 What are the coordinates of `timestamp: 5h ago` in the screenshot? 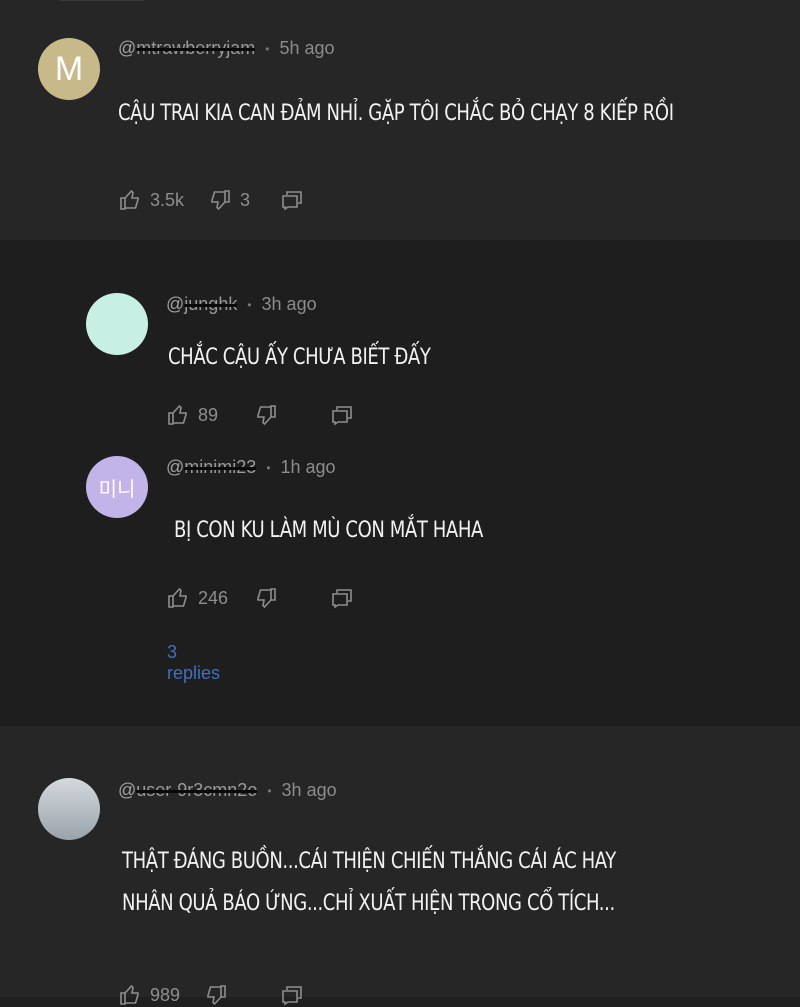 It's located at (307, 48).